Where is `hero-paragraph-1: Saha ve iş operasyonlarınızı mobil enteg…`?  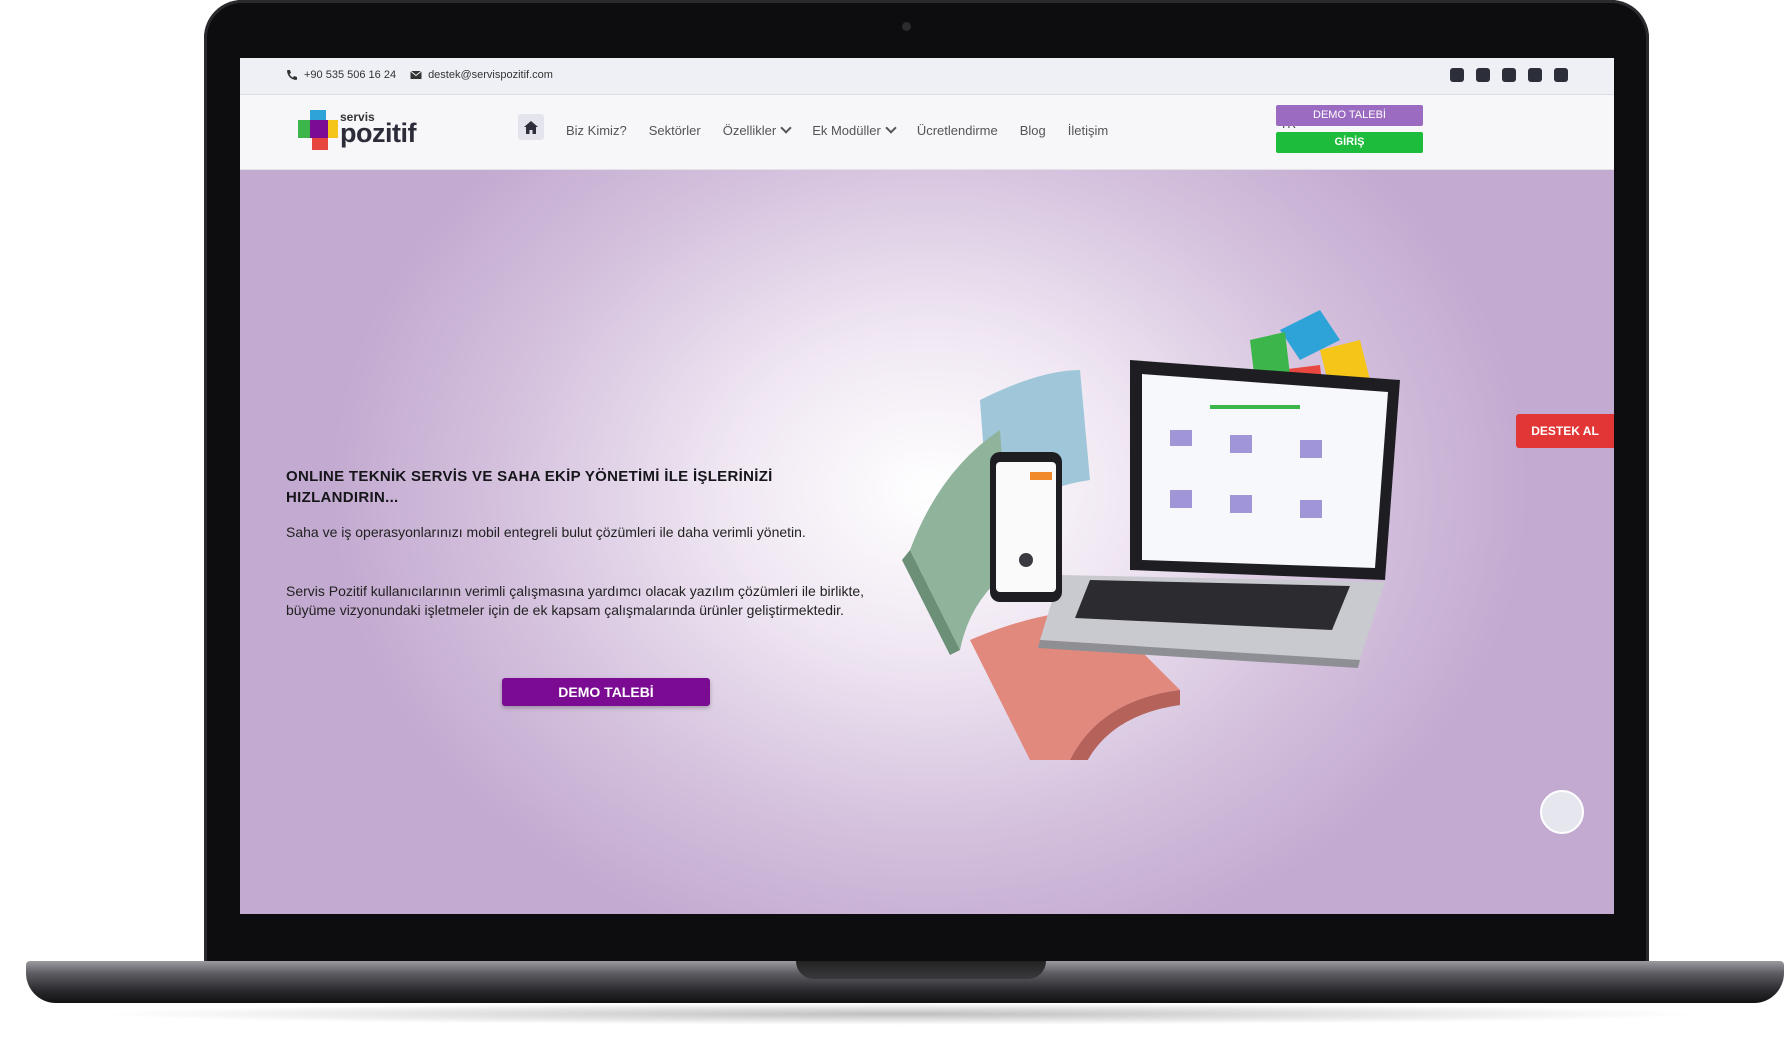 hero-paragraph-1: Saha ve iş operasyonlarınızı mobil enteg… is located at coordinates (546, 532).